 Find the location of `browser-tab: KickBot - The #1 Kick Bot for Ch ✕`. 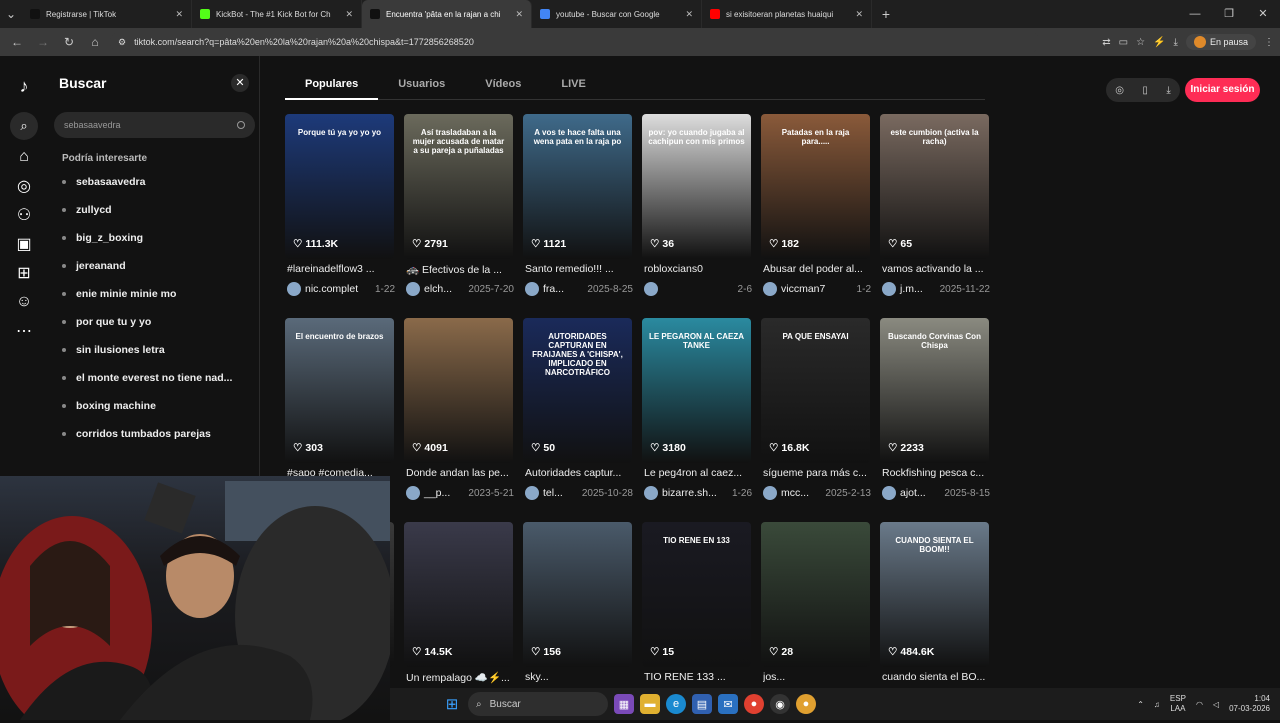

browser-tab: KickBot - The #1 Kick Bot for Ch ✕ is located at coordinates (277, 14).